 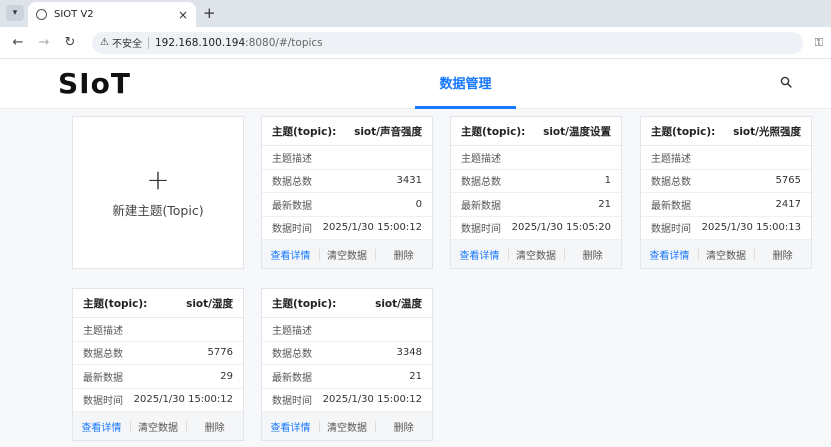 I want to click on app-header: SIoT 数据管理, so click(x=415, y=84).